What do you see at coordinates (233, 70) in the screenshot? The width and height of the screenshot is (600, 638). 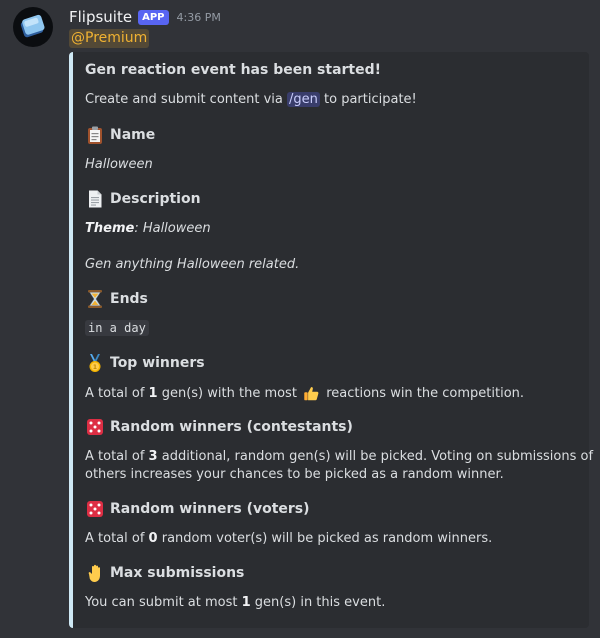 I see `embed-title: Gen reaction event has been started!` at bounding box center [233, 70].